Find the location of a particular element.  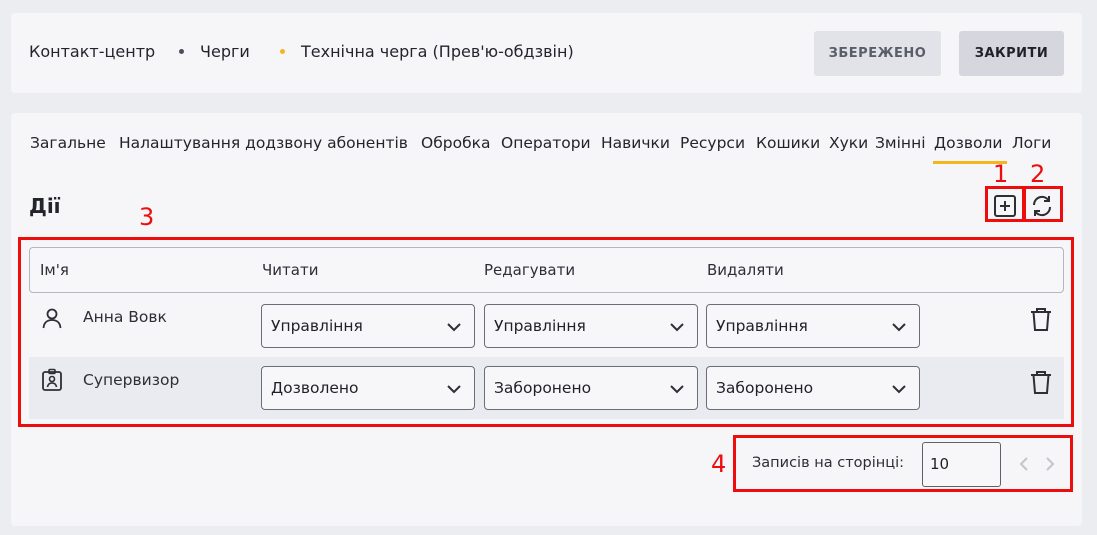

breadcrumb-separator-active is located at coordinates (282, 51).